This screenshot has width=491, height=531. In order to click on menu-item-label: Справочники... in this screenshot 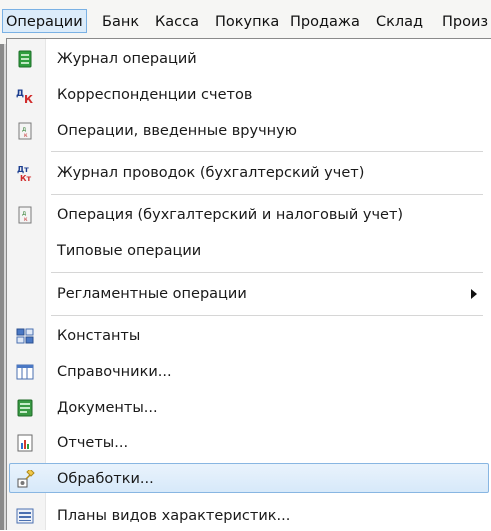, I will do `click(114, 372)`.